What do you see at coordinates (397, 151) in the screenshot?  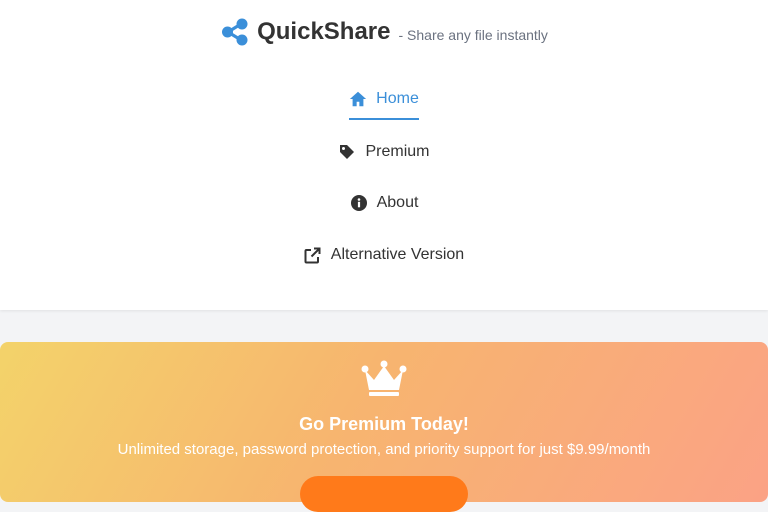 I see `nav-label-premium: Premium` at bounding box center [397, 151].